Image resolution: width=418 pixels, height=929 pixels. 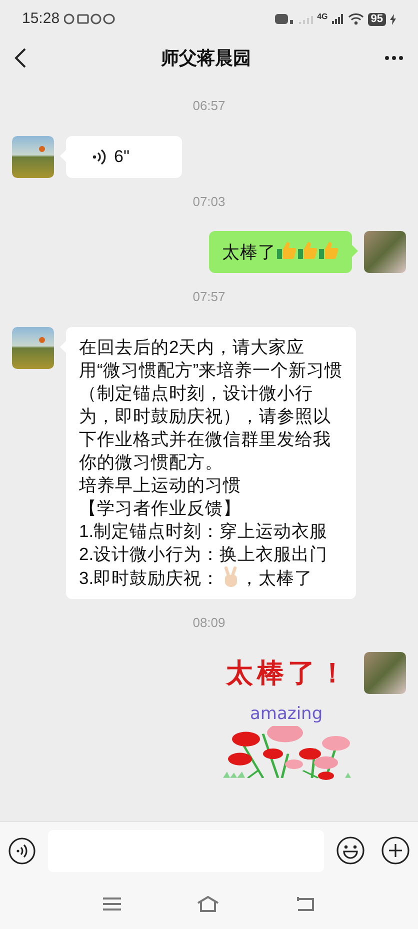 What do you see at coordinates (249, 252) in the screenshot?
I see `message-text: 太棒了` at bounding box center [249, 252].